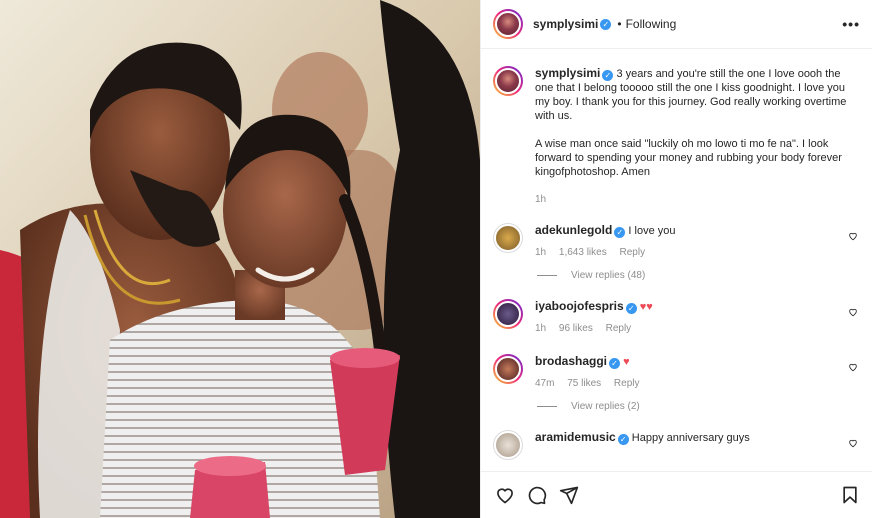 The height and width of the screenshot is (518, 872). Describe the element at coordinates (690, 438) in the screenshot. I see `comment-text: Happy anniversary guys` at that location.